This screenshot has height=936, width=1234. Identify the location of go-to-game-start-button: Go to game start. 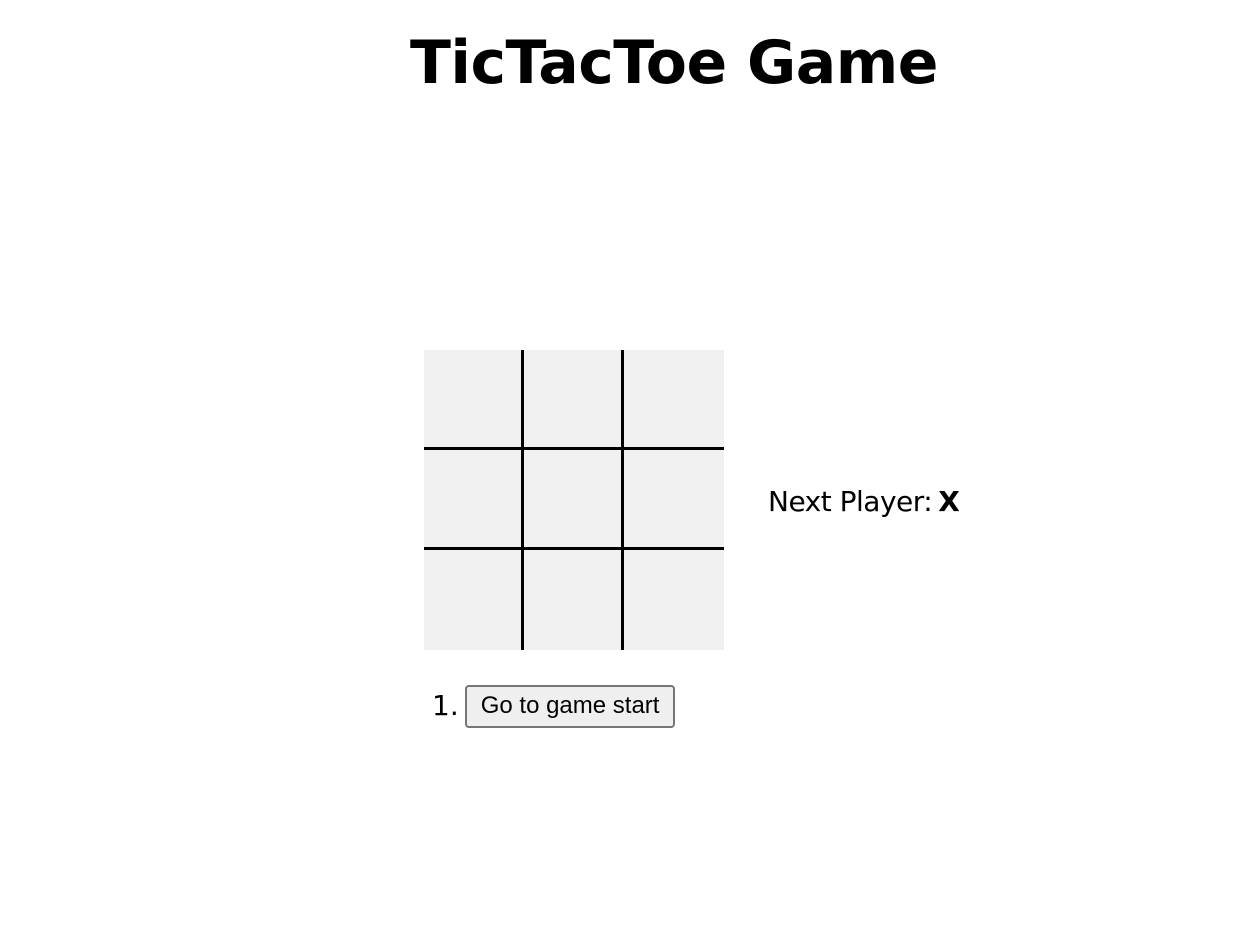
(570, 706).